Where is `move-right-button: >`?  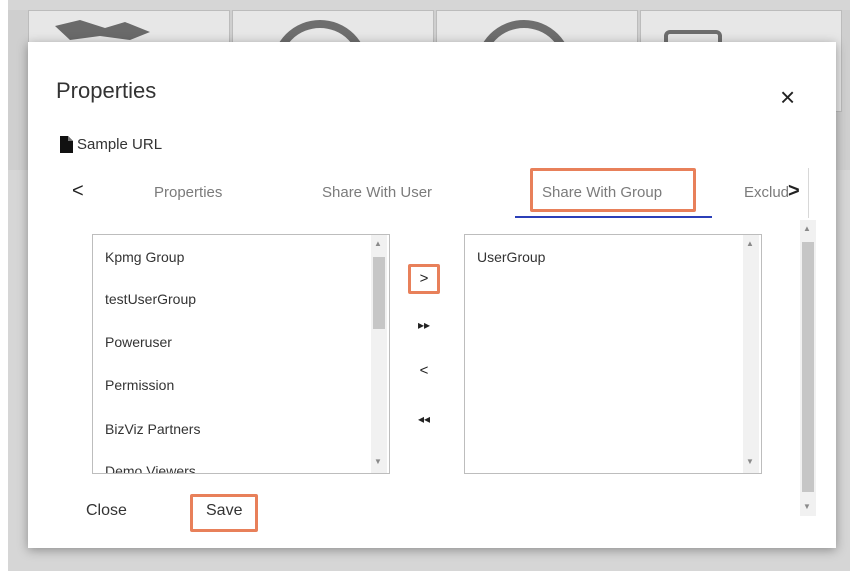 move-right-button: > is located at coordinates (424, 279).